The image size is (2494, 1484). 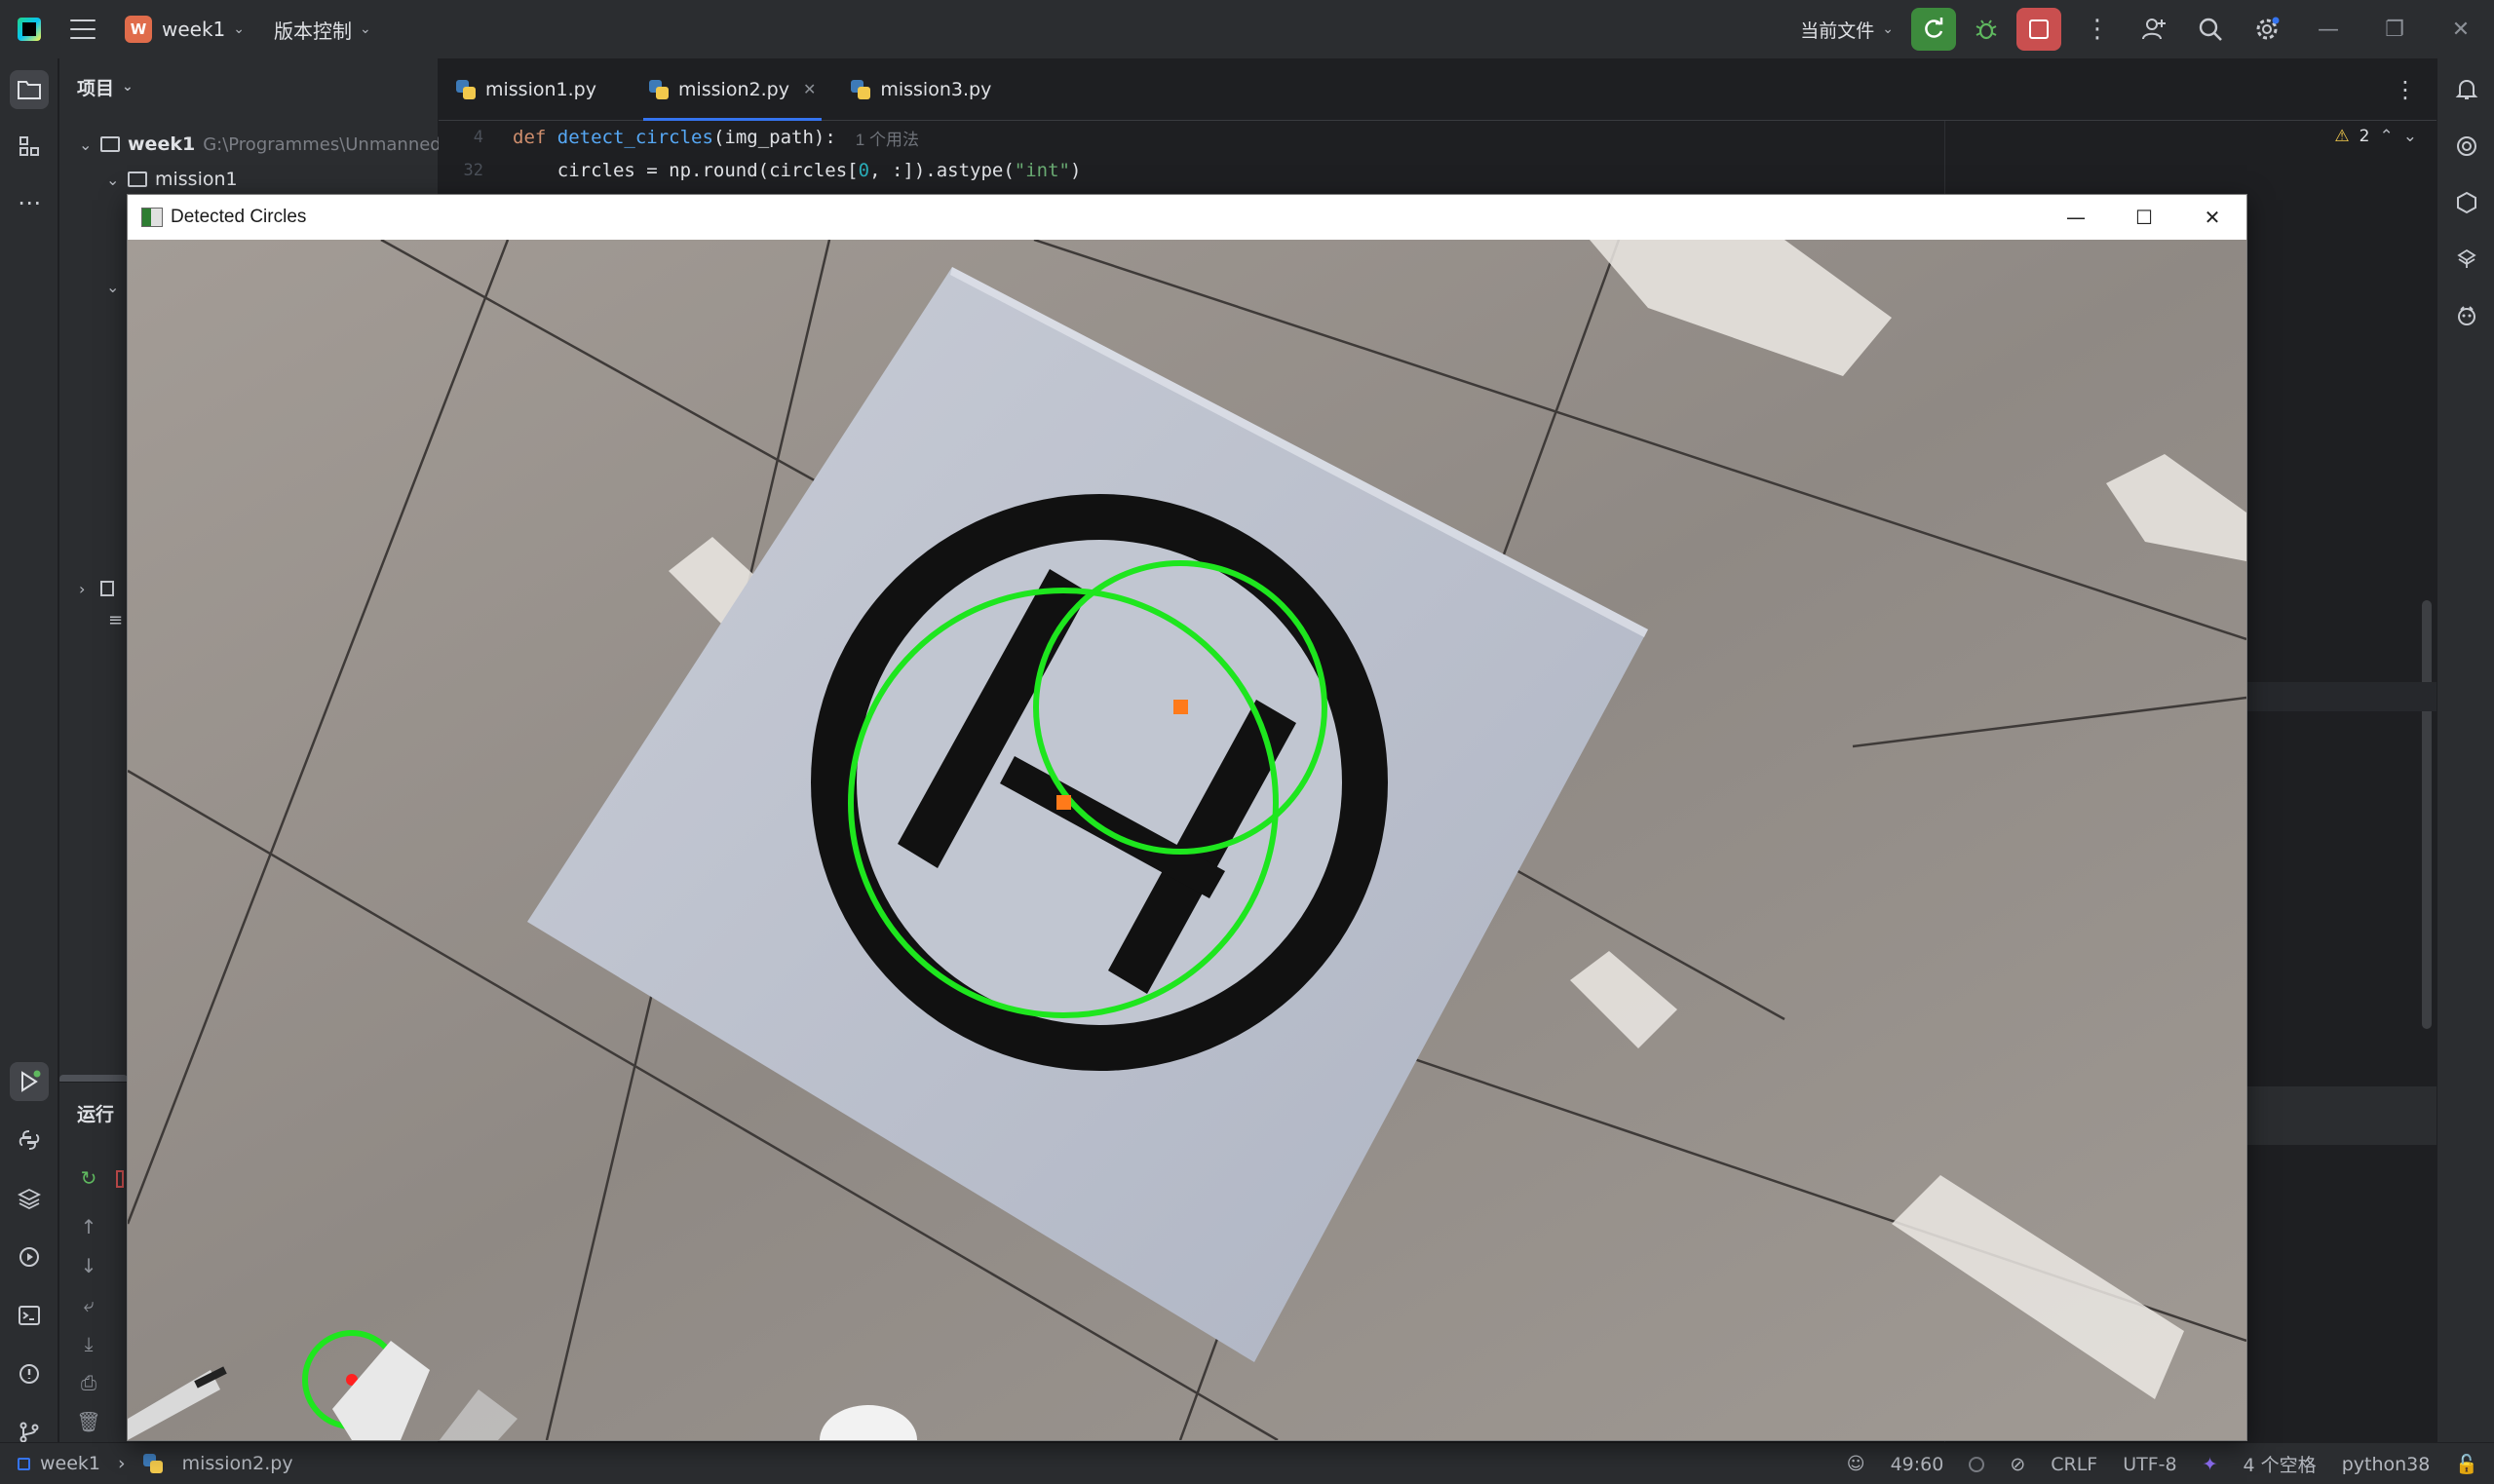 What do you see at coordinates (96, 588) in the screenshot?
I see `tree-external-libs-row: ›` at bounding box center [96, 588].